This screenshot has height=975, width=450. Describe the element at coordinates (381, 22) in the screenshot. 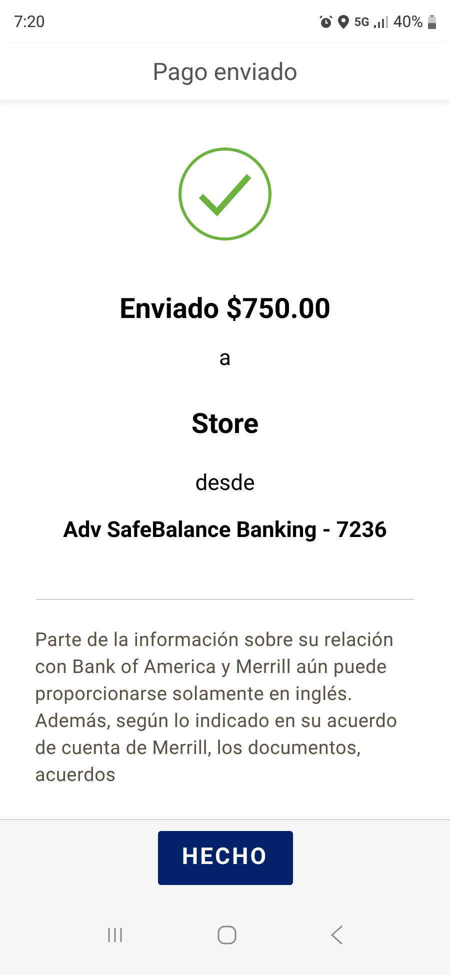

I see `signal-icon` at that location.